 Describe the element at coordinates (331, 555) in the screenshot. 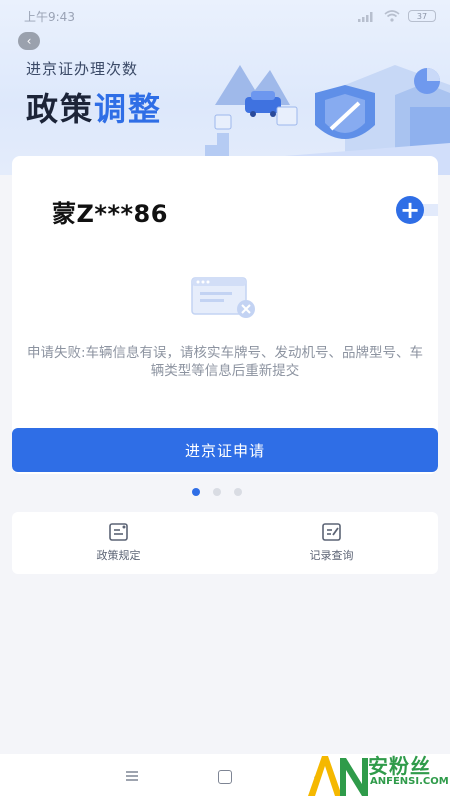

I see `shortcut-records-label: 记录查询` at that location.